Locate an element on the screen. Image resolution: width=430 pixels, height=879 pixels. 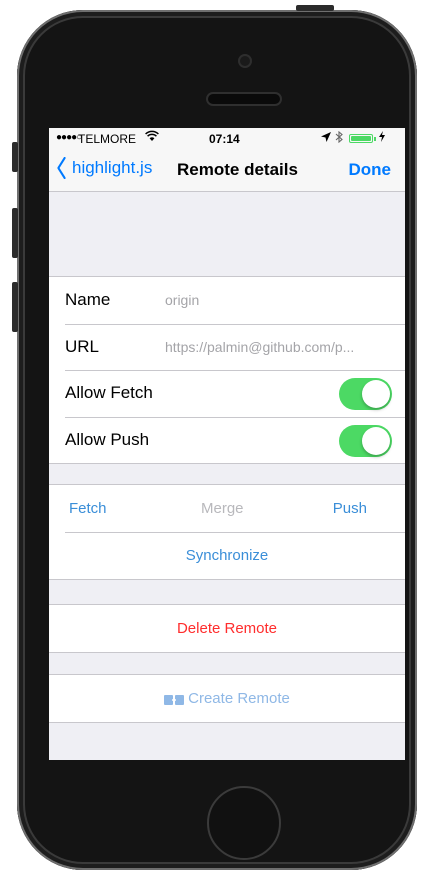
earpiece-speaker is located at coordinates (244, 99).